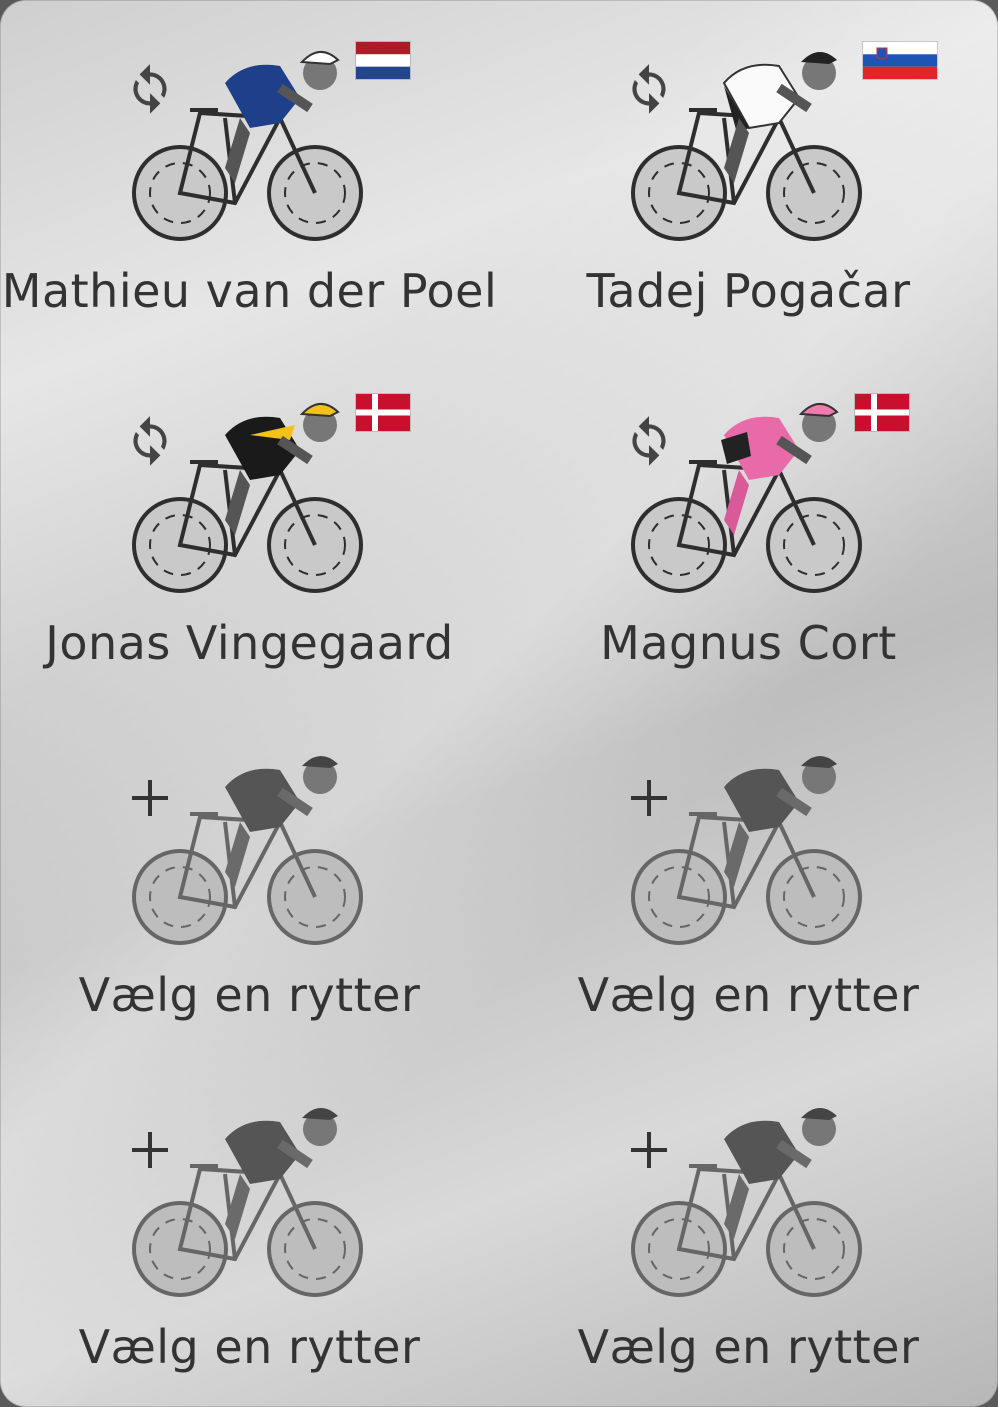  I want to click on rider-name: Mathieu van der Poel, so click(249, 291).